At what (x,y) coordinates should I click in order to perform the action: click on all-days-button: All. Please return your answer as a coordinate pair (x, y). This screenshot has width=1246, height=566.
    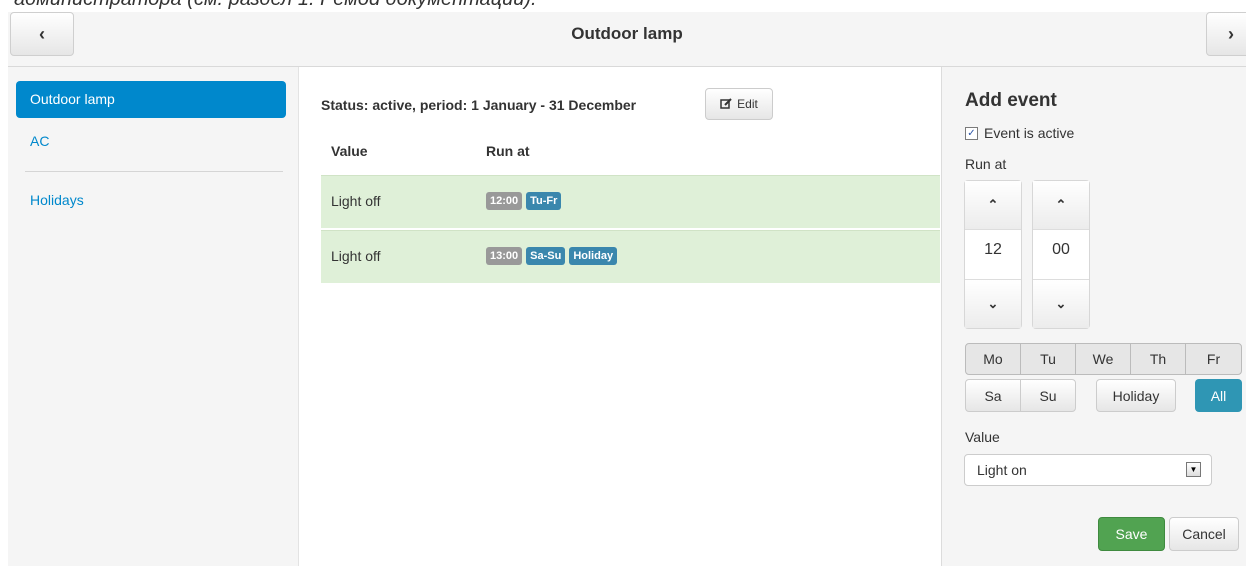
    Looking at the image, I should click on (1218, 395).